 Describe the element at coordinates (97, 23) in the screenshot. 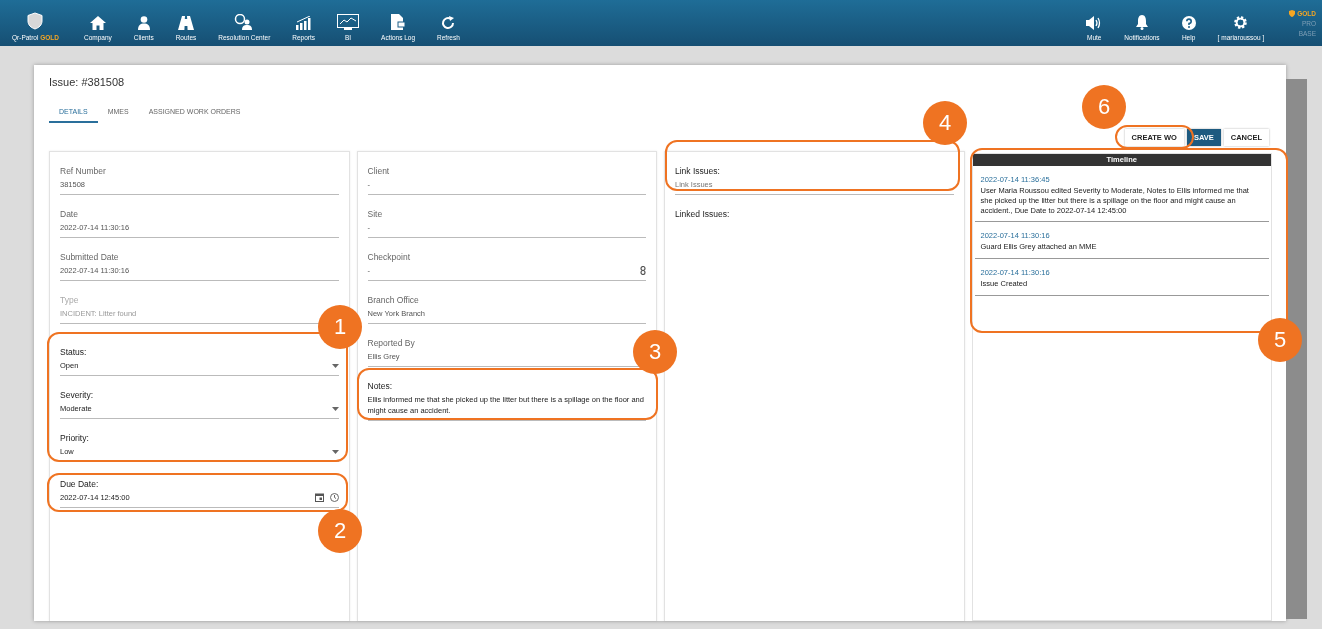

I see `home-icon` at that location.